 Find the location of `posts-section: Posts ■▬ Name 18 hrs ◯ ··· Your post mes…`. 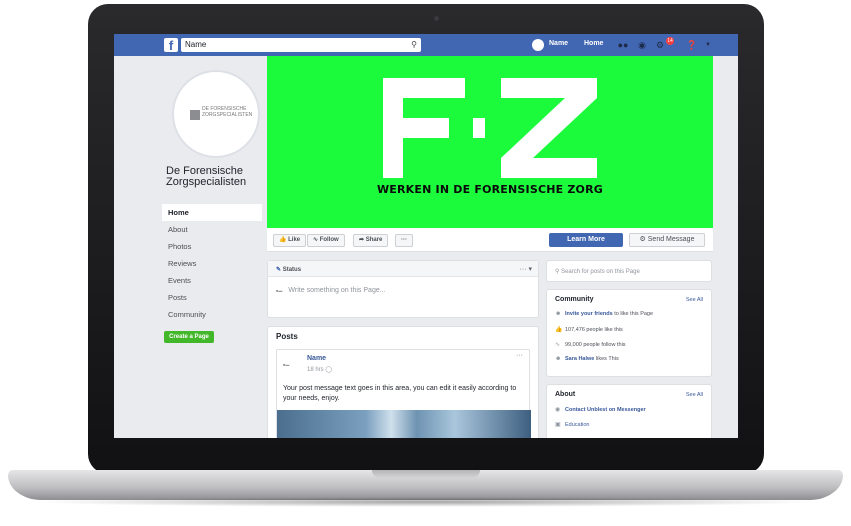

posts-section: Posts ■▬ Name 18 hrs ◯ ··· Your post mes… is located at coordinates (403, 382).